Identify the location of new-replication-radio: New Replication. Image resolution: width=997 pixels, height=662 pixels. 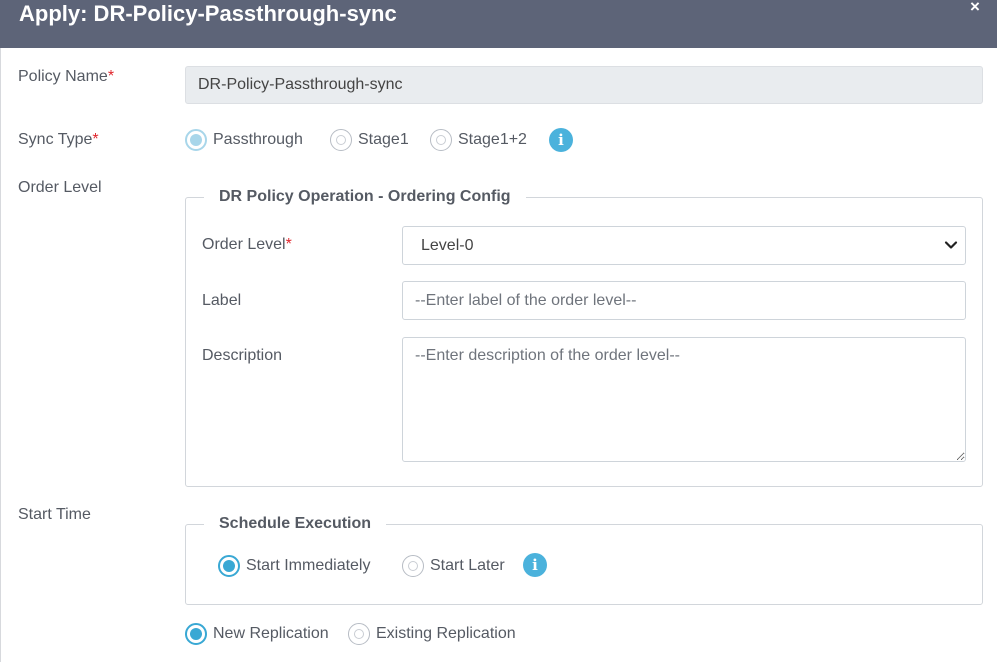
(257, 634).